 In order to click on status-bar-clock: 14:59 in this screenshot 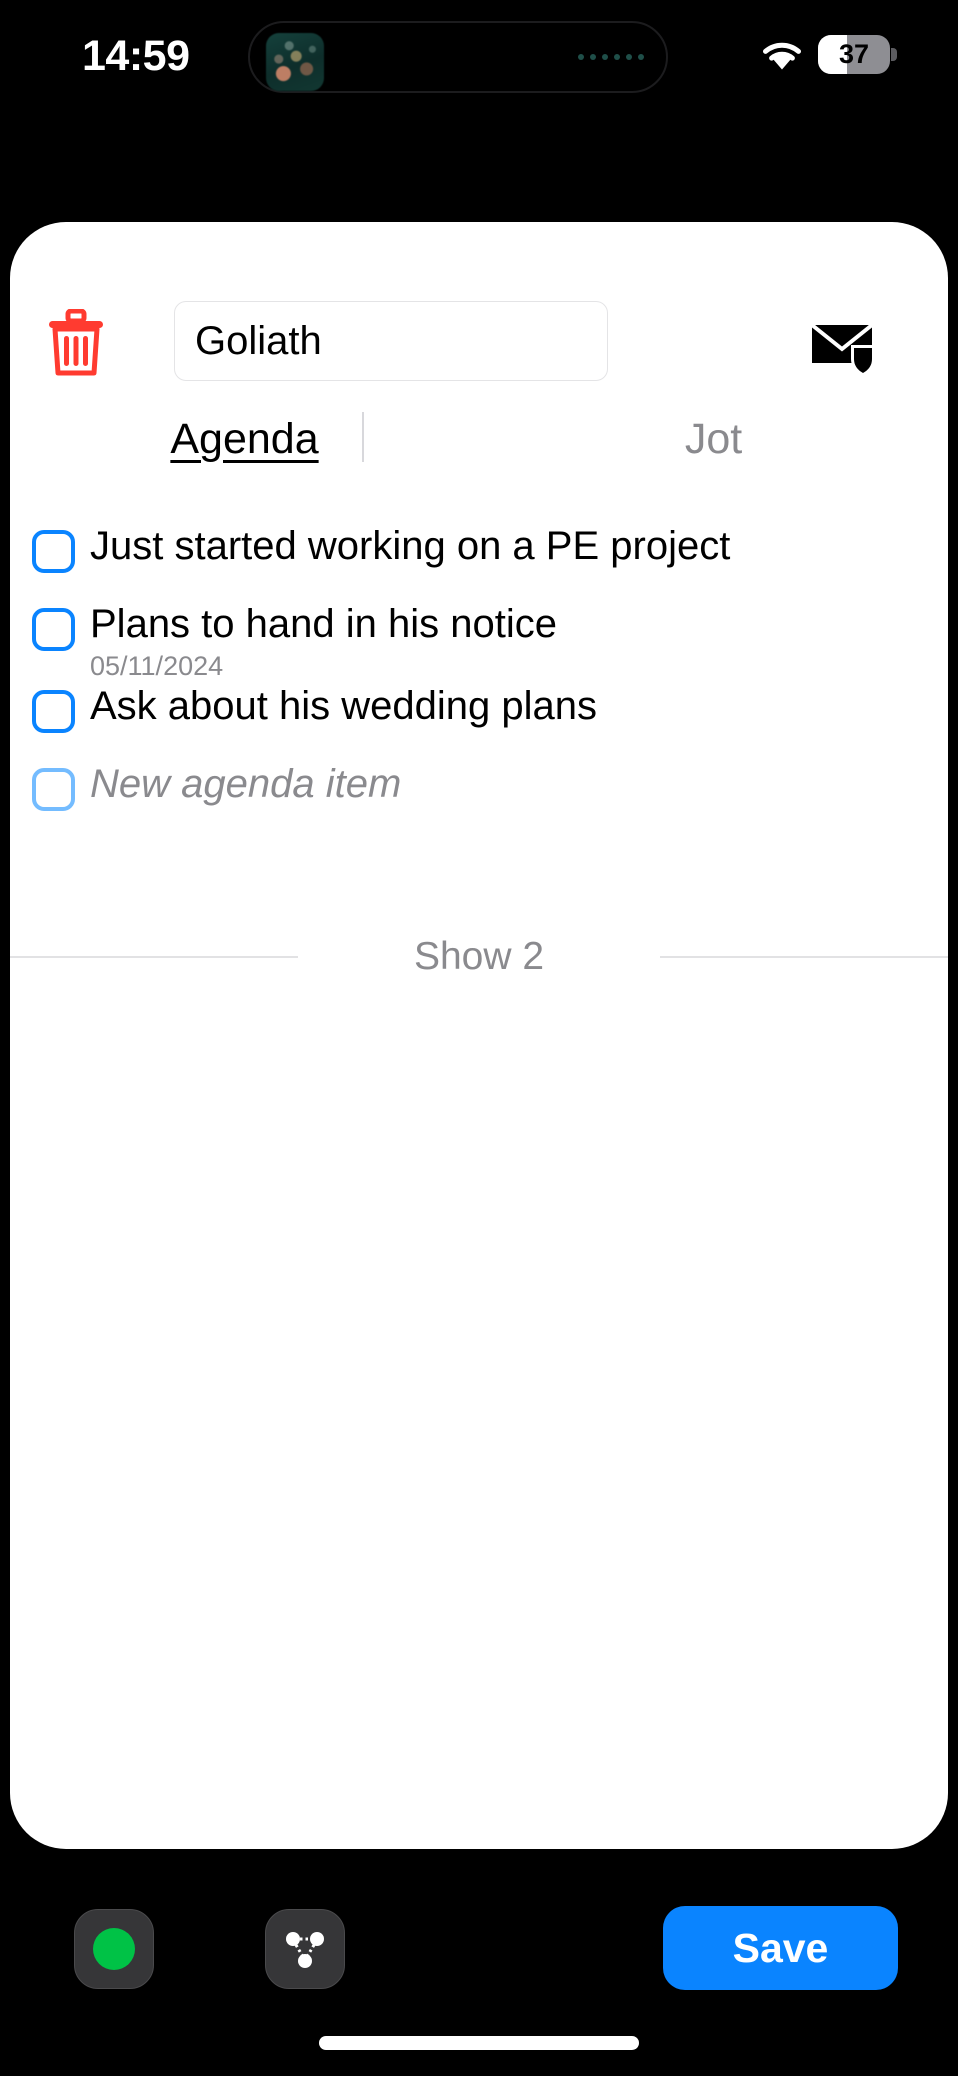, I will do `click(136, 56)`.